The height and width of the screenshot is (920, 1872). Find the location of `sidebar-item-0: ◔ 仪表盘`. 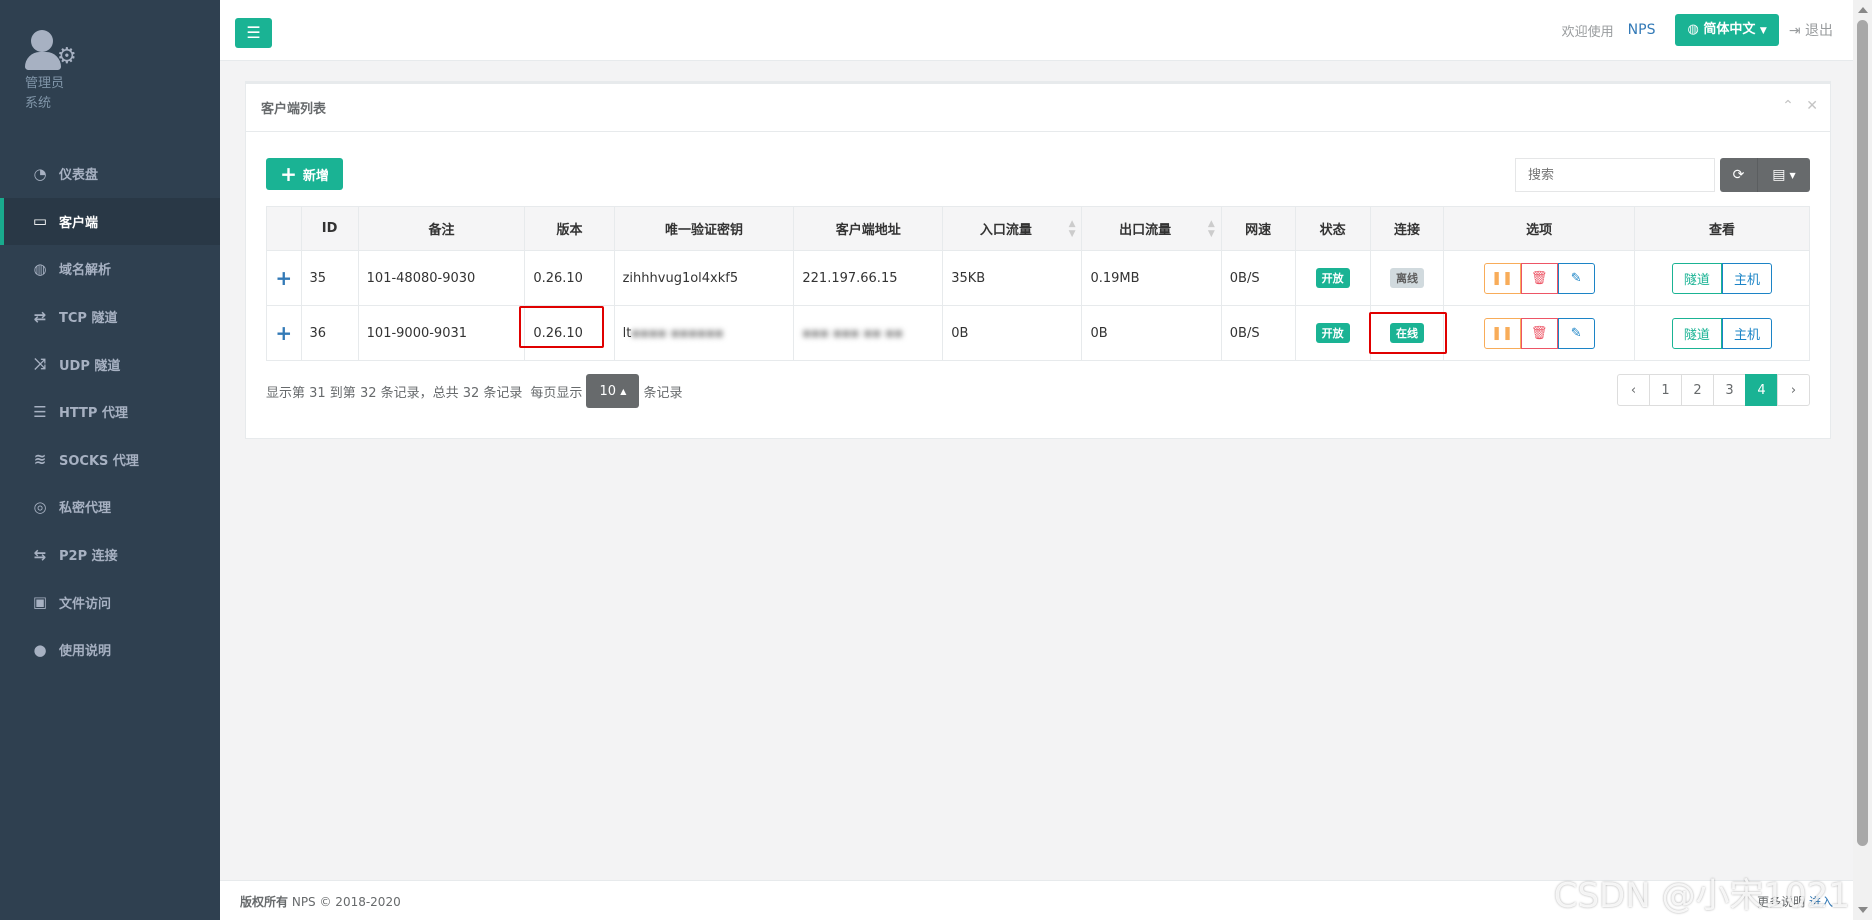

sidebar-item-0: ◔ 仪表盘 is located at coordinates (110, 174).